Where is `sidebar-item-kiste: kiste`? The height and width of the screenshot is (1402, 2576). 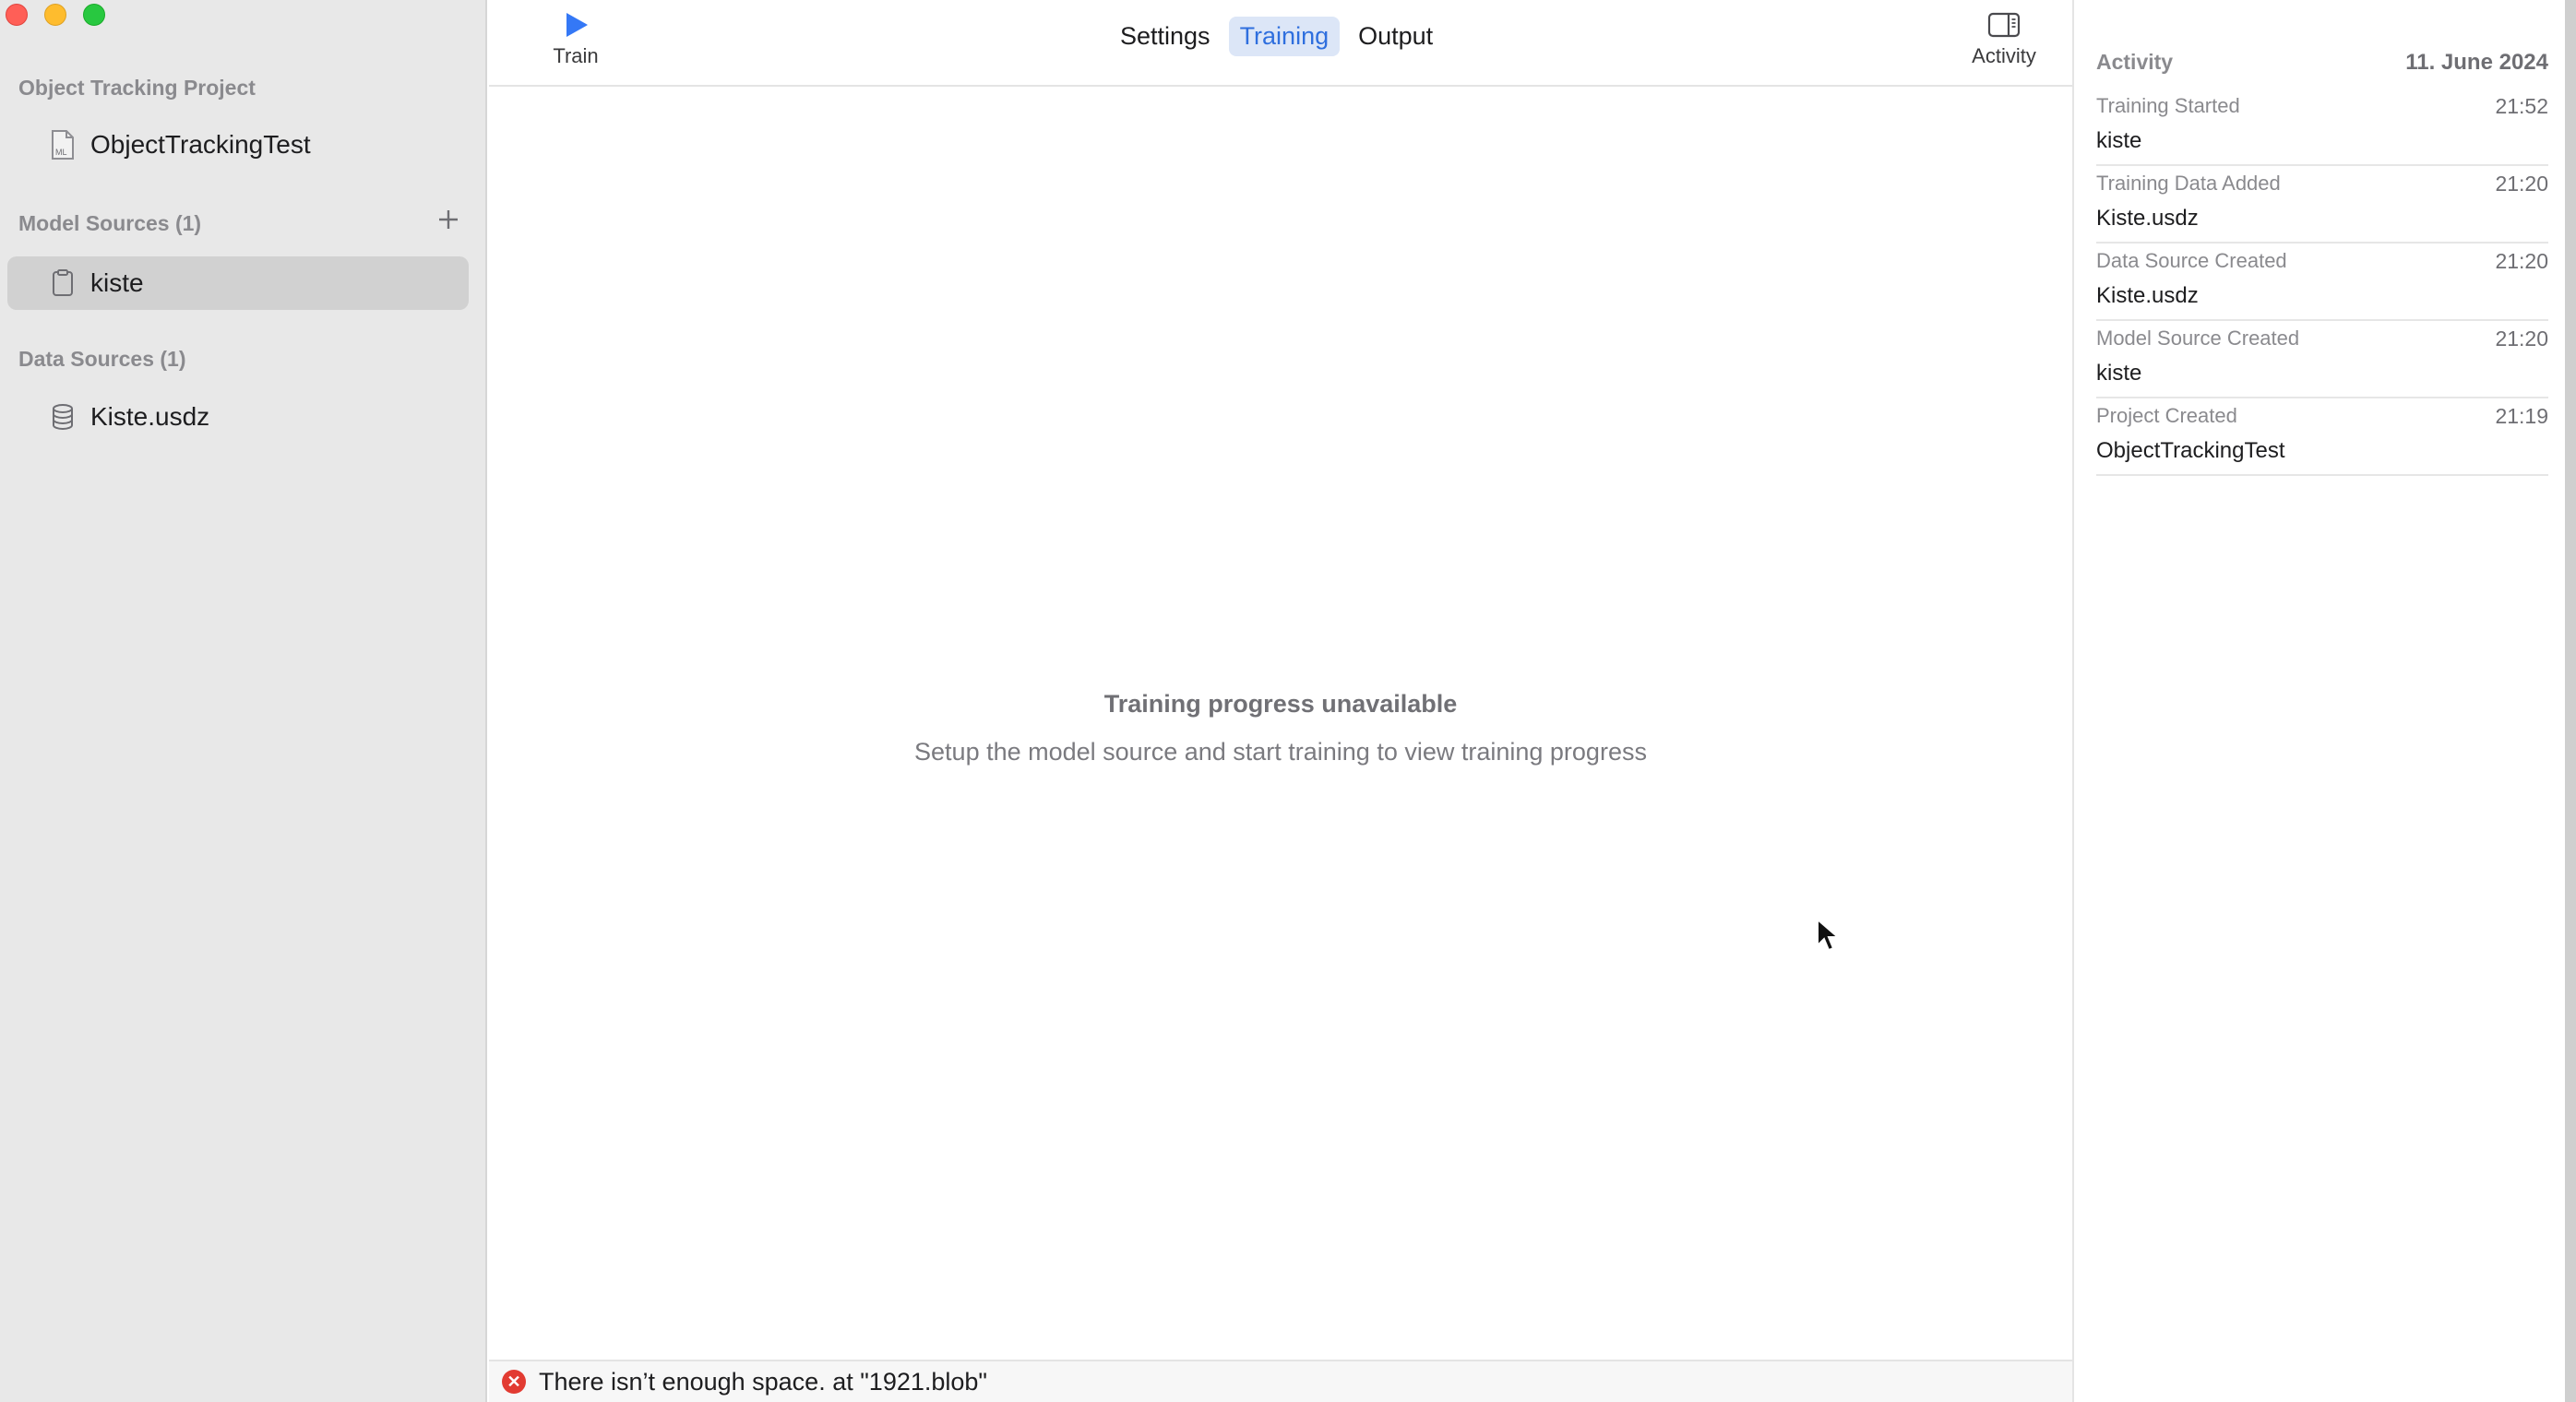
sidebar-item-kiste: kiste is located at coordinates (238, 283).